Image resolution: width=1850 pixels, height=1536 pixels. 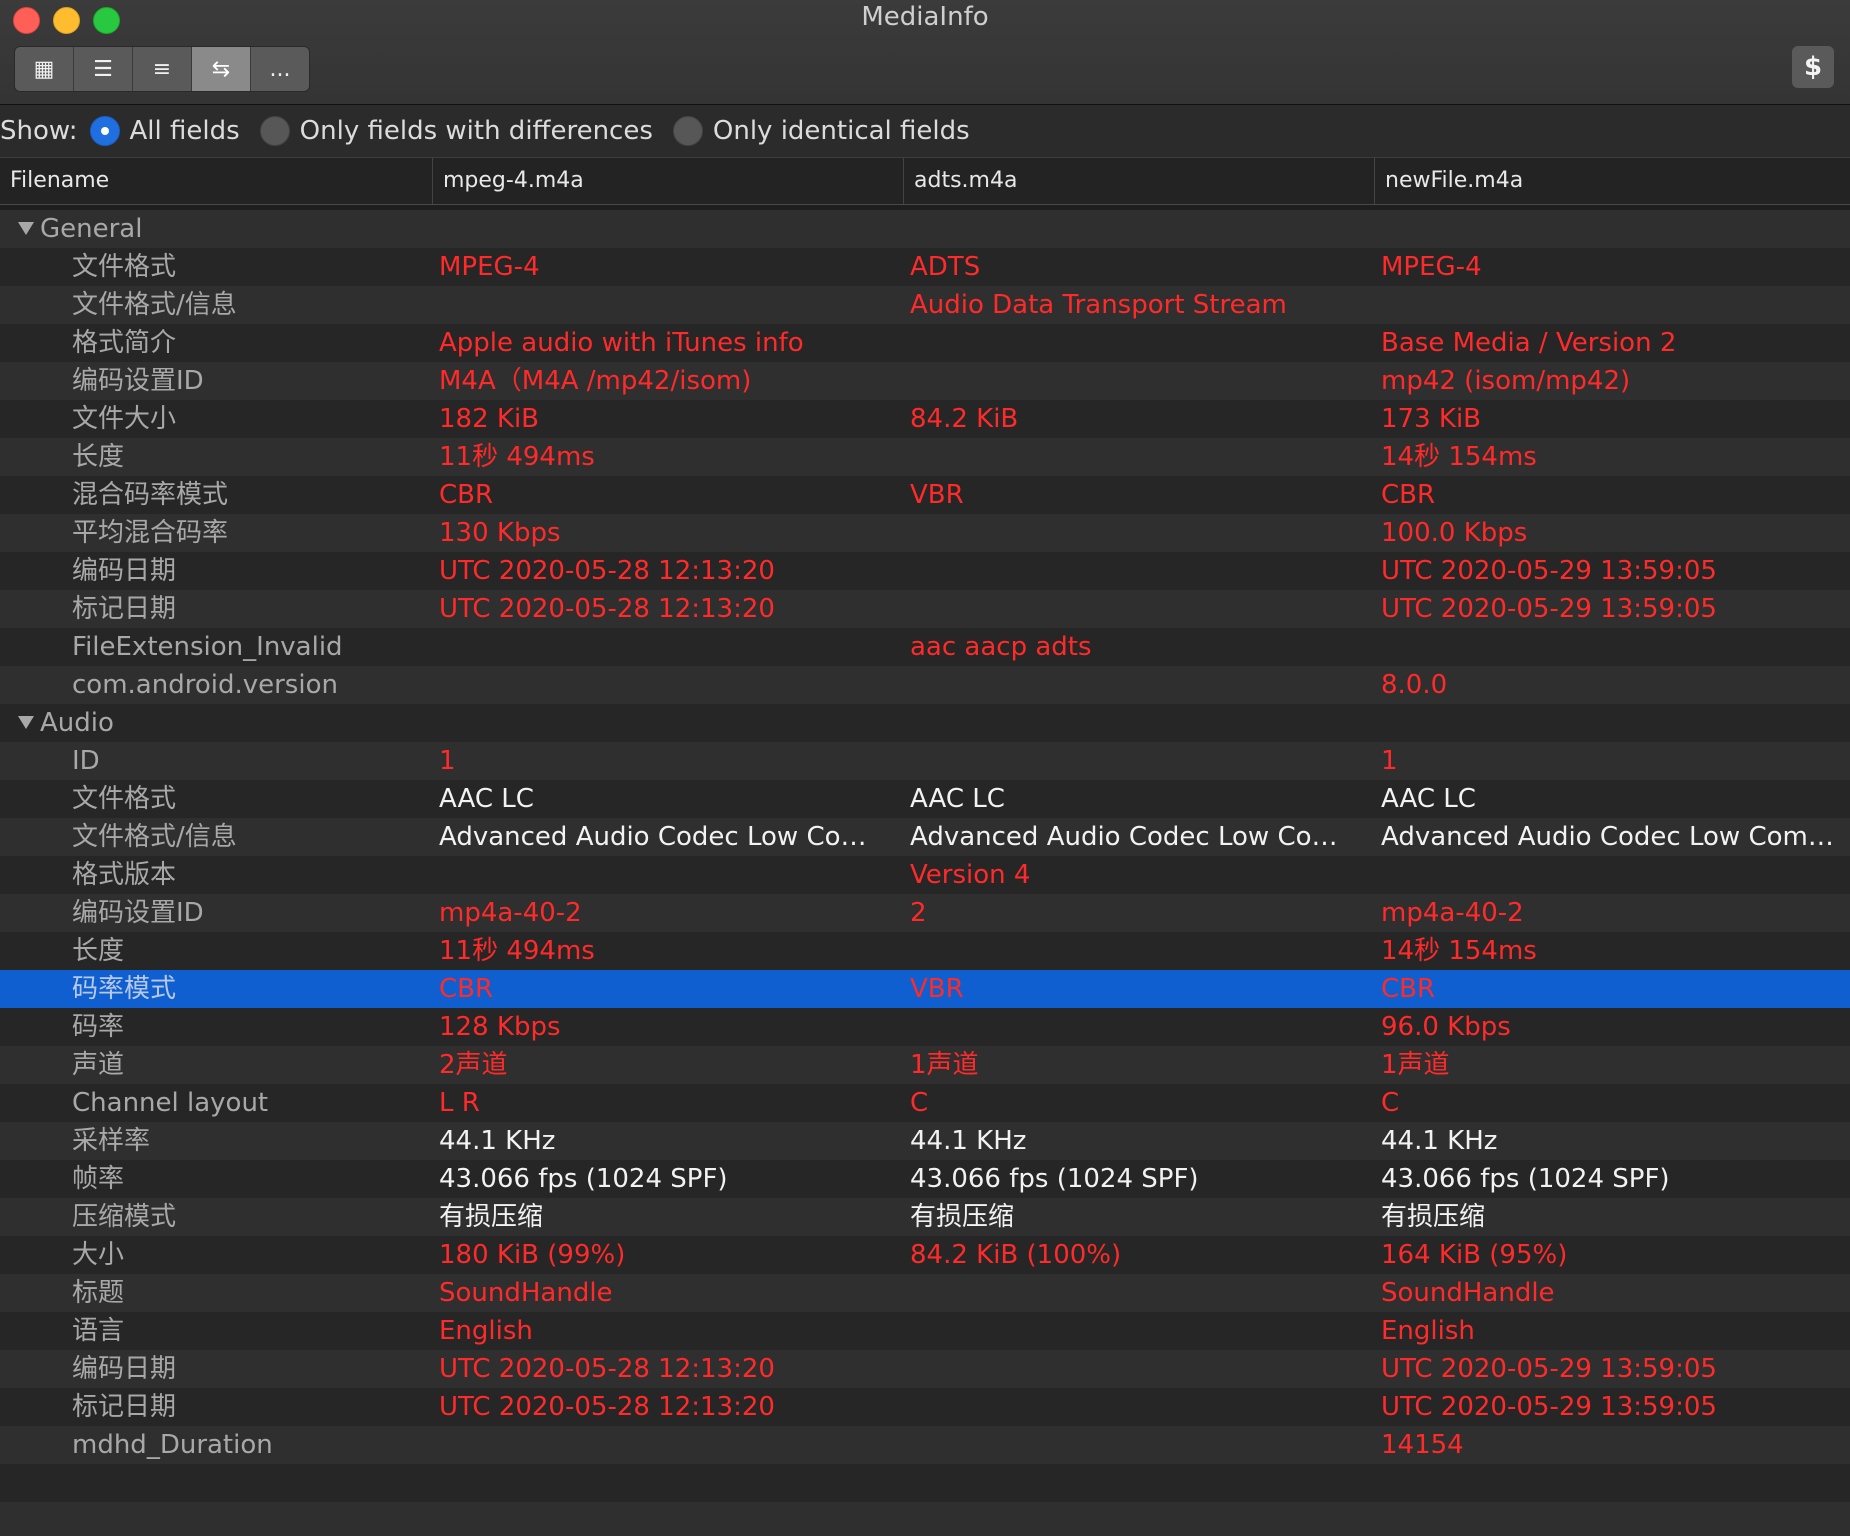 I want to click on value-cell: mp4a-40-2, so click(x=510, y=913).